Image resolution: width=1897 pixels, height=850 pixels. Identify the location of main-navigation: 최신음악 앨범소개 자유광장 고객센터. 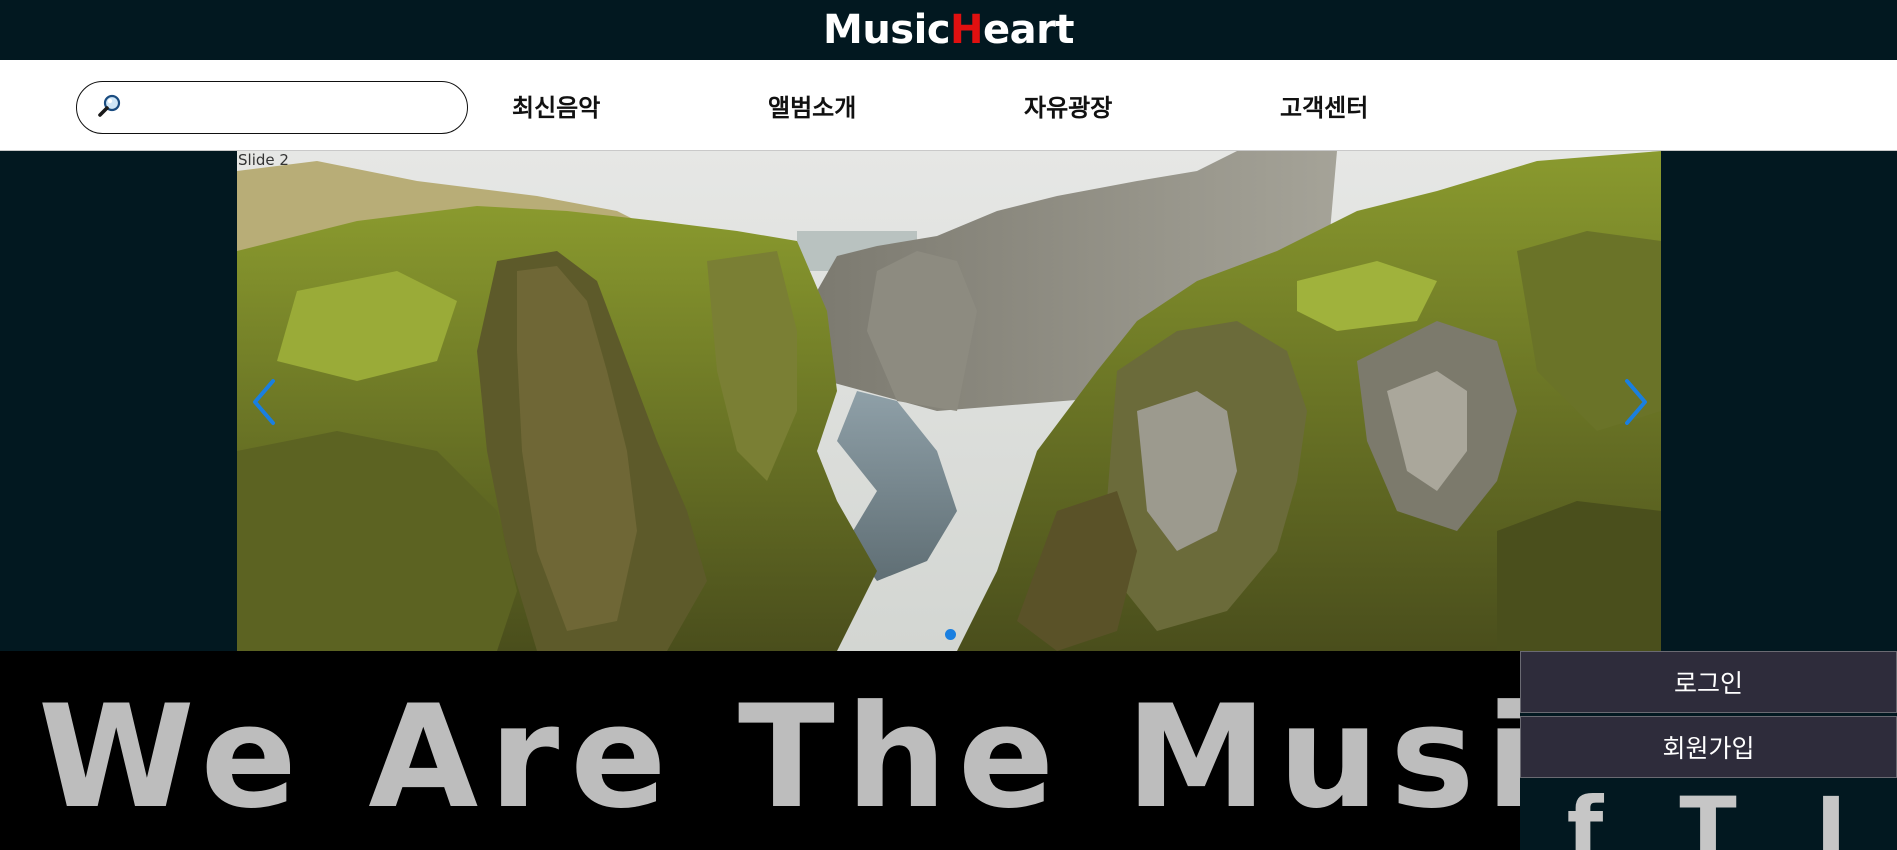
(948, 105).